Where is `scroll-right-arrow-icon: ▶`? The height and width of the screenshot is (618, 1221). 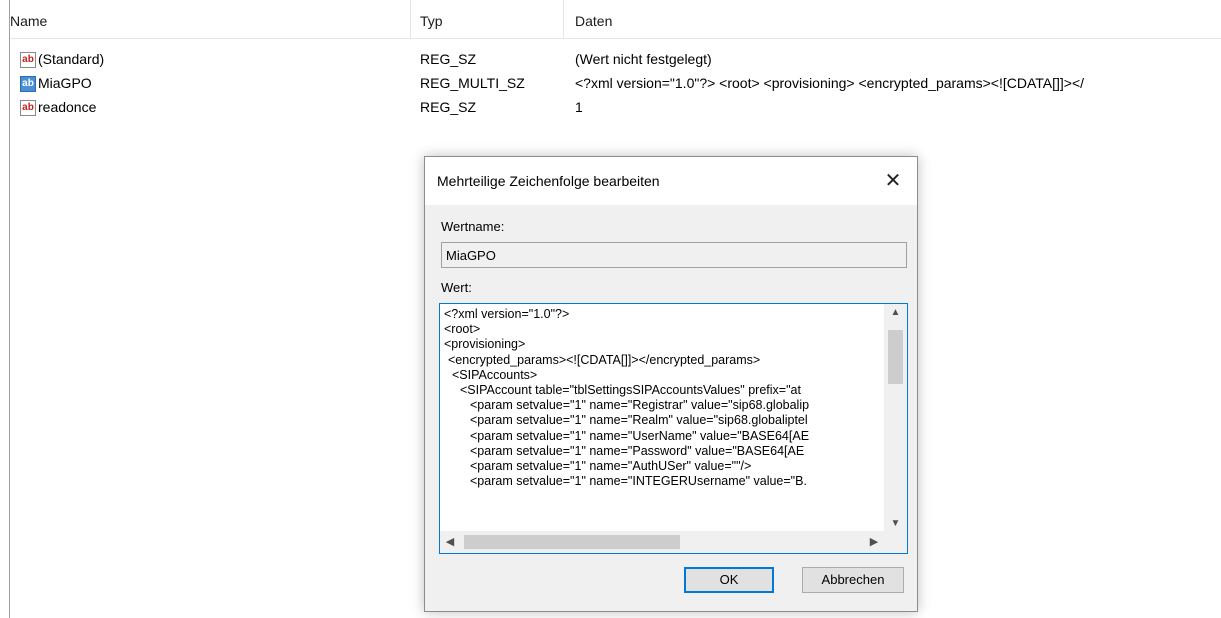 scroll-right-arrow-icon: ▶ is located at coordinates (874, 542).